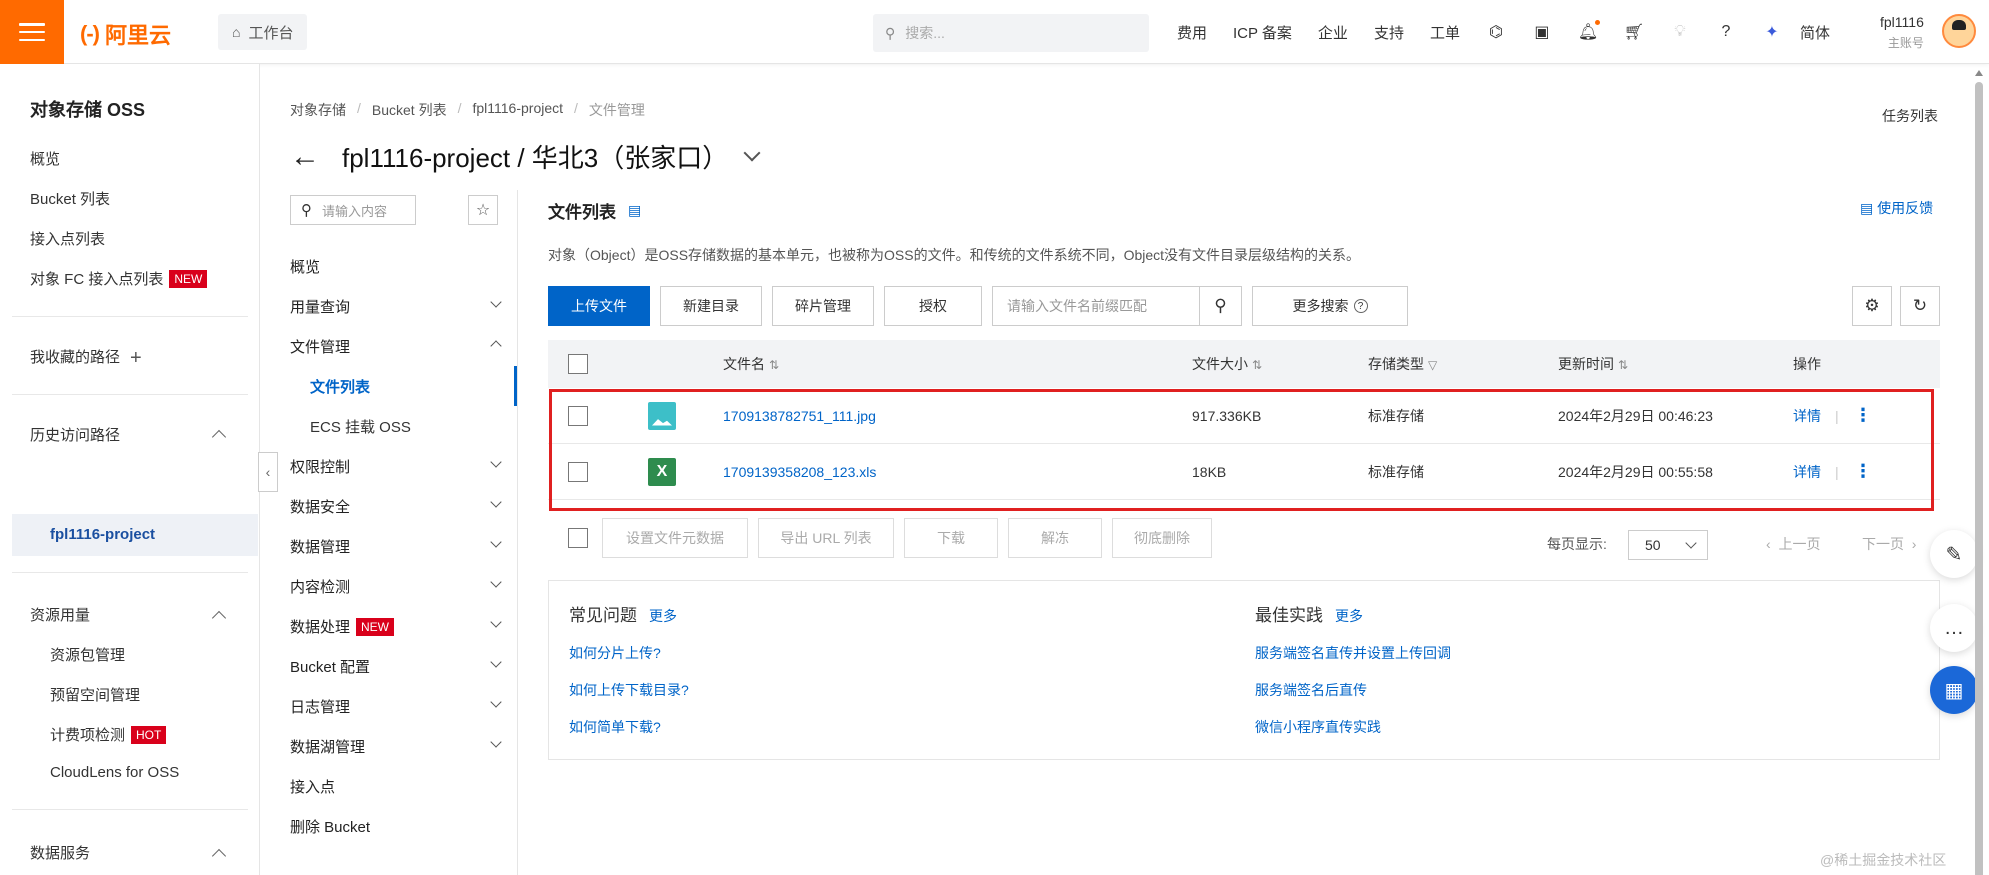 The width and height of the screenshot is (1989, 875). Describe the element at coordinates (108, 734) in the screenshot. I see `sidebar-item-billing-check: 计费项检测 HOT` at that location.